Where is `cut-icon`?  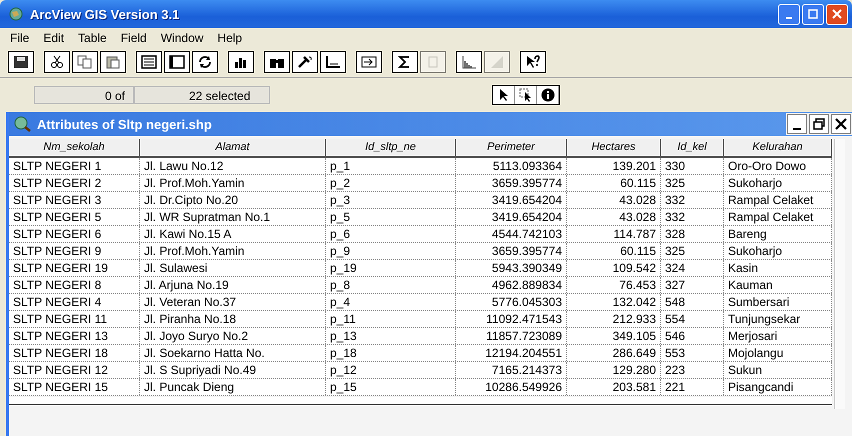 cut-icon is located at coordinates (57, 62).